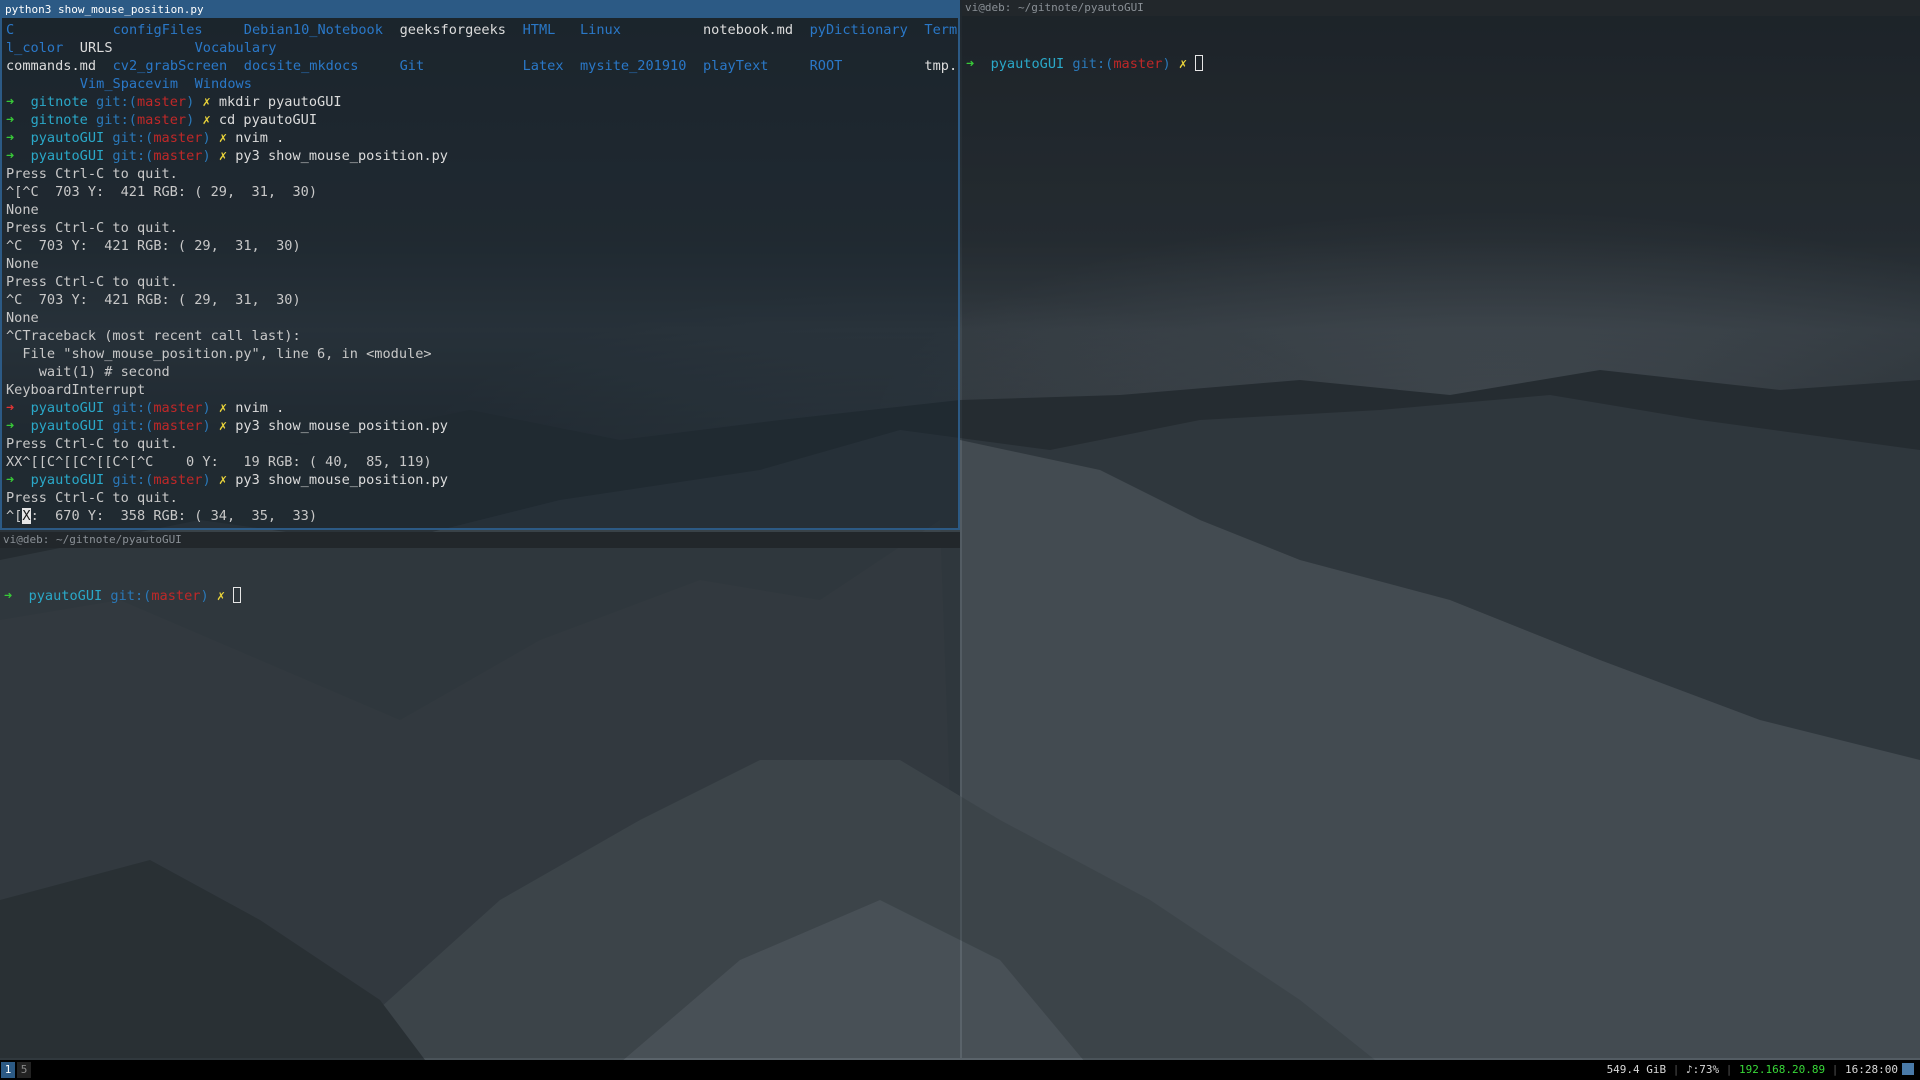  What do you see at coordinates (543, 66) in the screenshot?
I see `ls-directory: Latex` at bounding box center [543, 66].